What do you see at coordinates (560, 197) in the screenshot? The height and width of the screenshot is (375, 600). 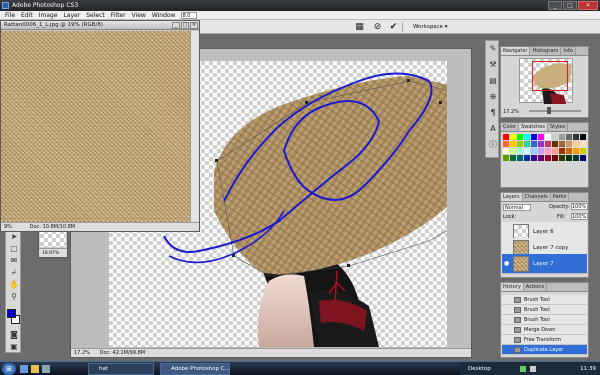 I see `tab-paths: Paths` at bounding box center [560, 197].